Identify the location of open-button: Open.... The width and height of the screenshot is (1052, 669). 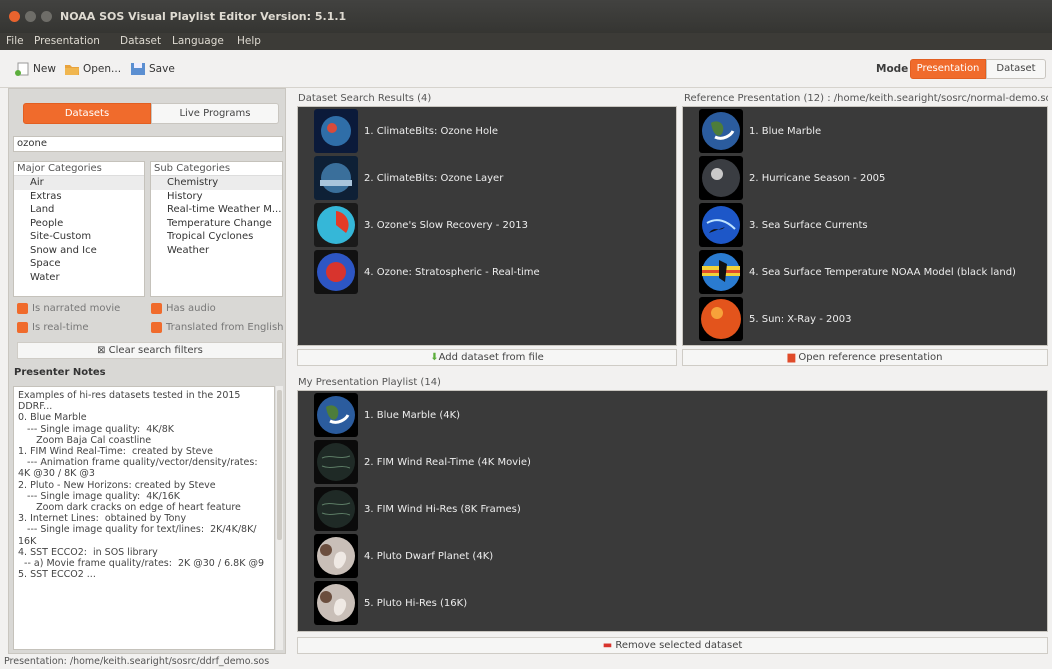
(92, 69).